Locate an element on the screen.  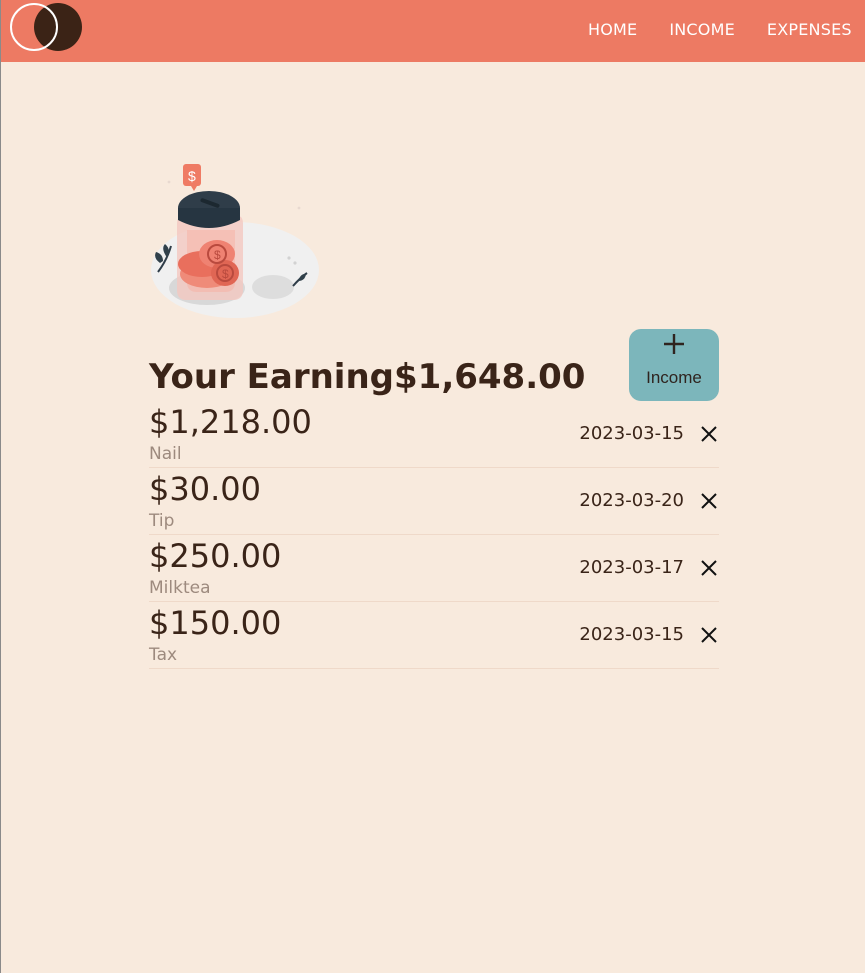
nav-income-link: INCOME is located at coordinates (702, 30).